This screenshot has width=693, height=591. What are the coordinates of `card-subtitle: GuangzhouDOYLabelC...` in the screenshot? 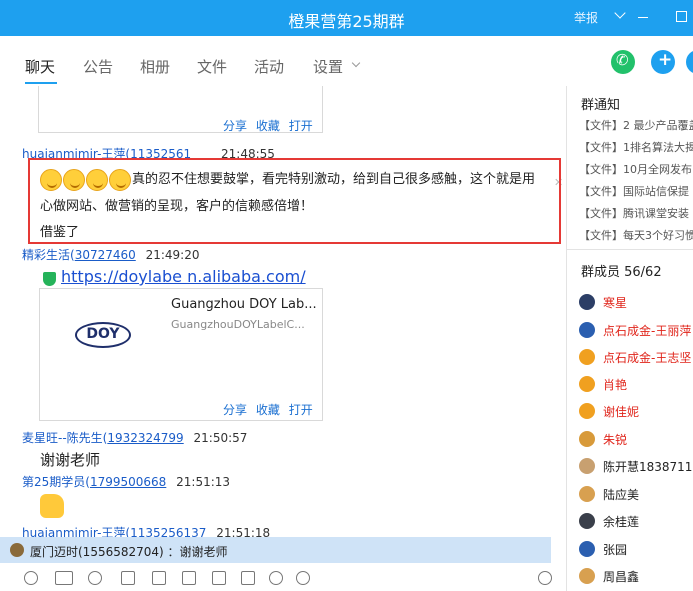 It's located at (238, 324).